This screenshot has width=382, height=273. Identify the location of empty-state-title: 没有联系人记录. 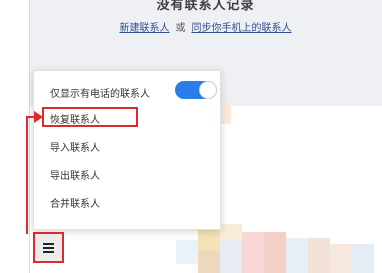
(205, 6).